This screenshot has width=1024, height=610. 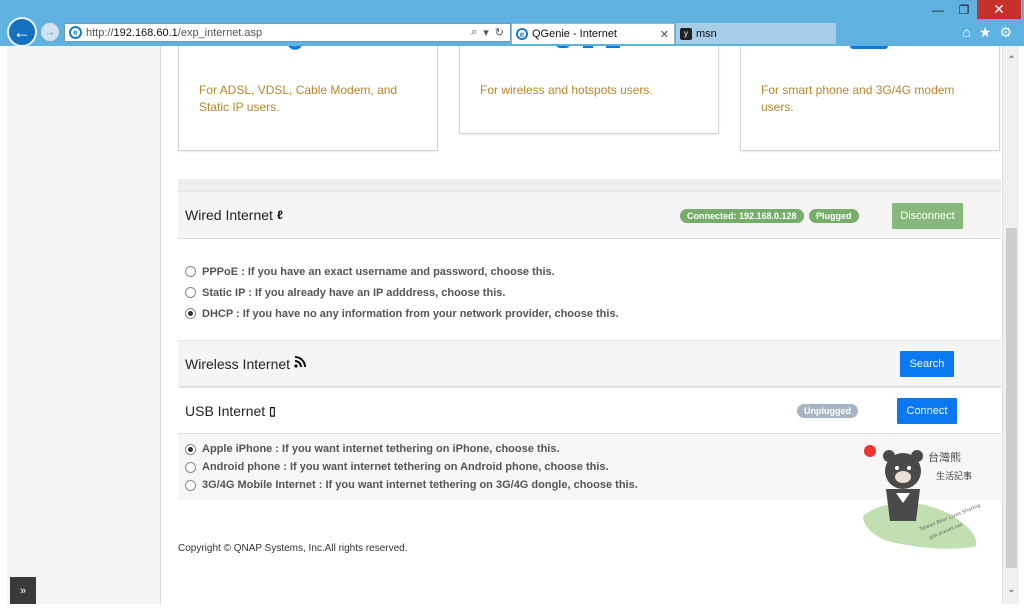 I want to click on wireless-internet-title: Wireless Internet, so click(x=242, y=364).